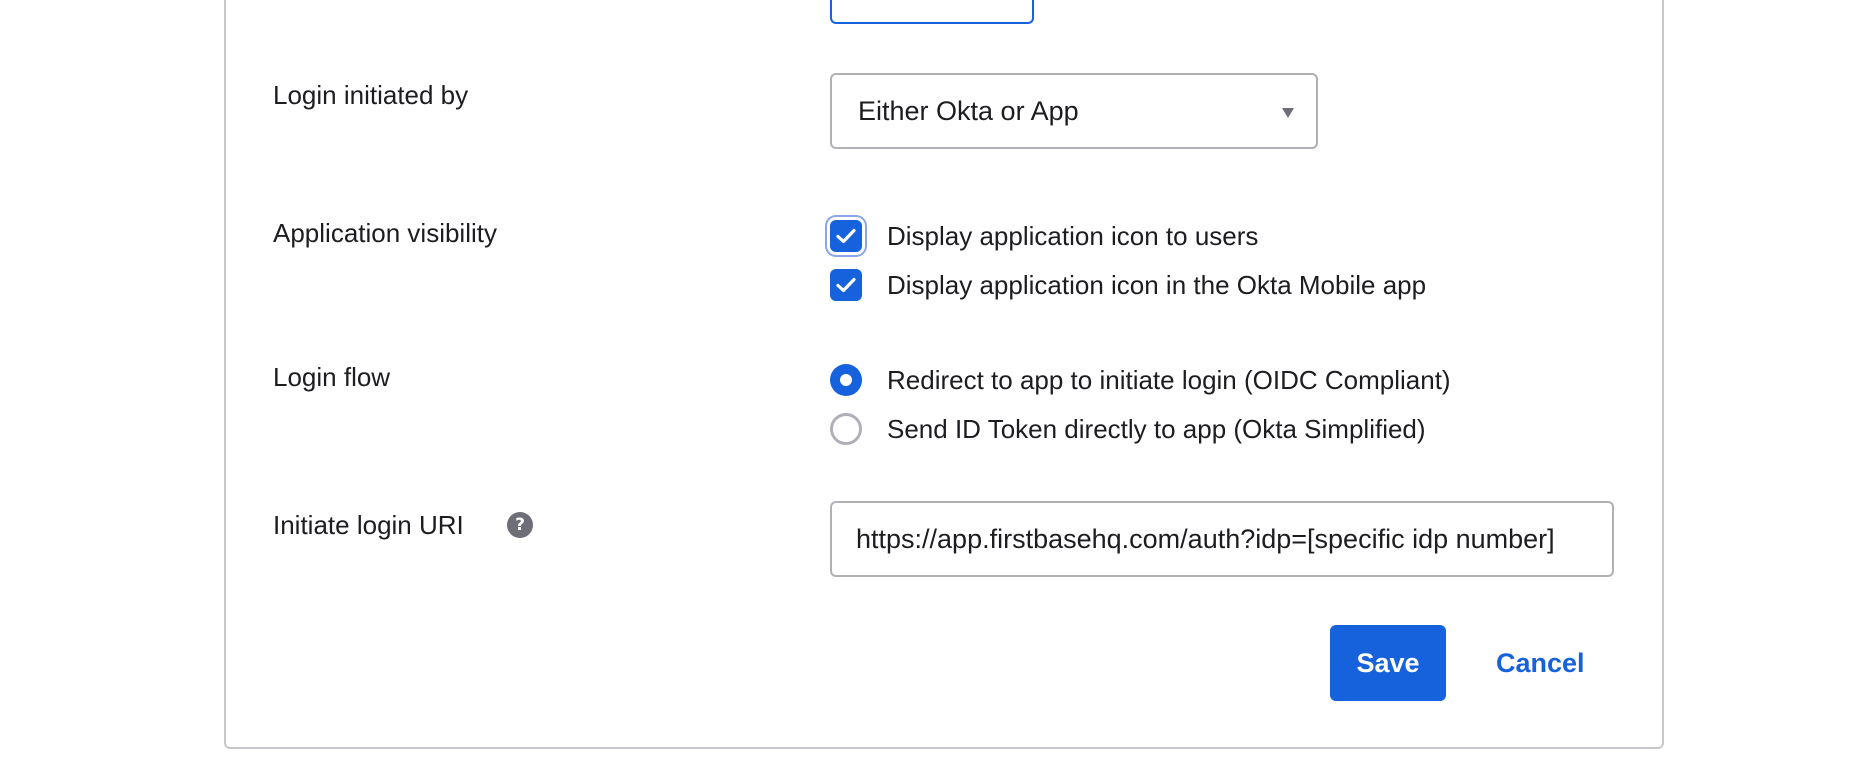  I want to click on checkbox-display-icon-users, so click(846, 236).